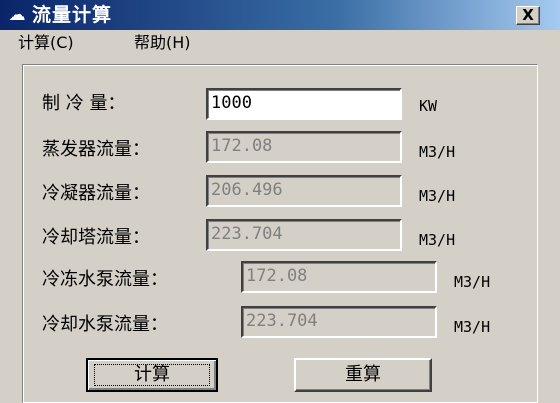  I want to click on menu-calculate: 计算(C), so click(46, 43).